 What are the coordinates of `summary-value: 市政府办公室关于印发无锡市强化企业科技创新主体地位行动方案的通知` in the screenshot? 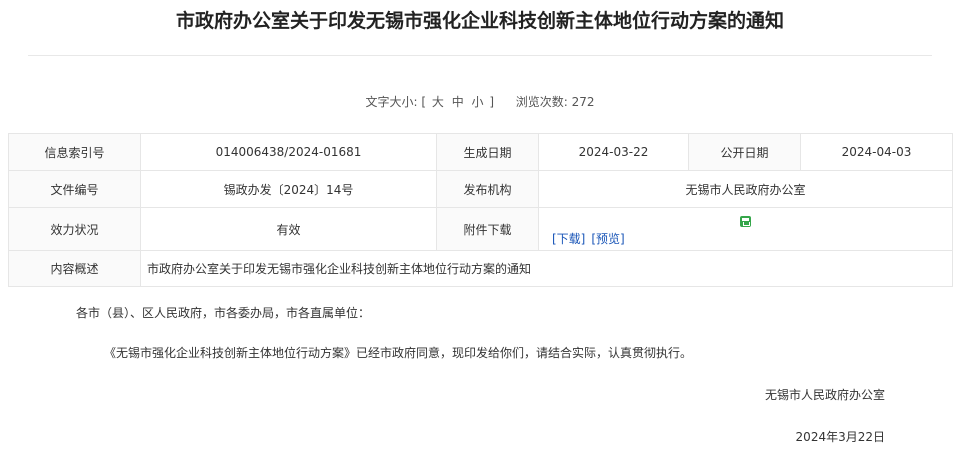 It's located at (546, 268).